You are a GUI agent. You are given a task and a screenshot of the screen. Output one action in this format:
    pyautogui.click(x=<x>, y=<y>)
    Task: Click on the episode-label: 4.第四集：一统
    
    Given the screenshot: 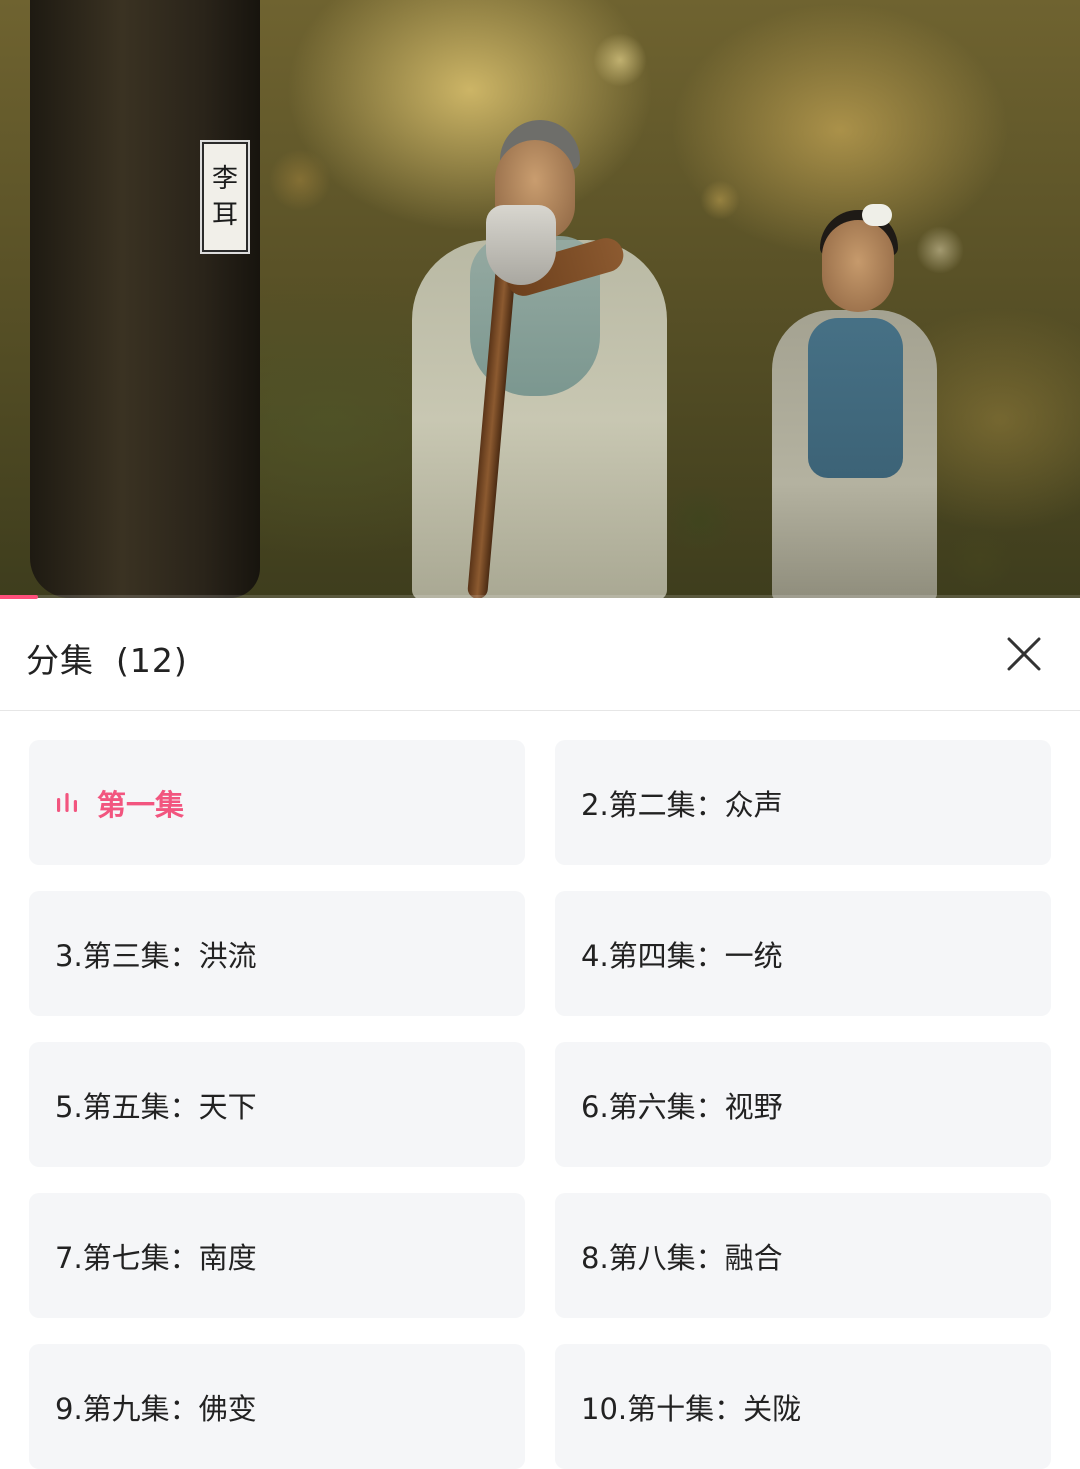 What is the action you would take?
    pyautogui.click(x=682, y=955)
    